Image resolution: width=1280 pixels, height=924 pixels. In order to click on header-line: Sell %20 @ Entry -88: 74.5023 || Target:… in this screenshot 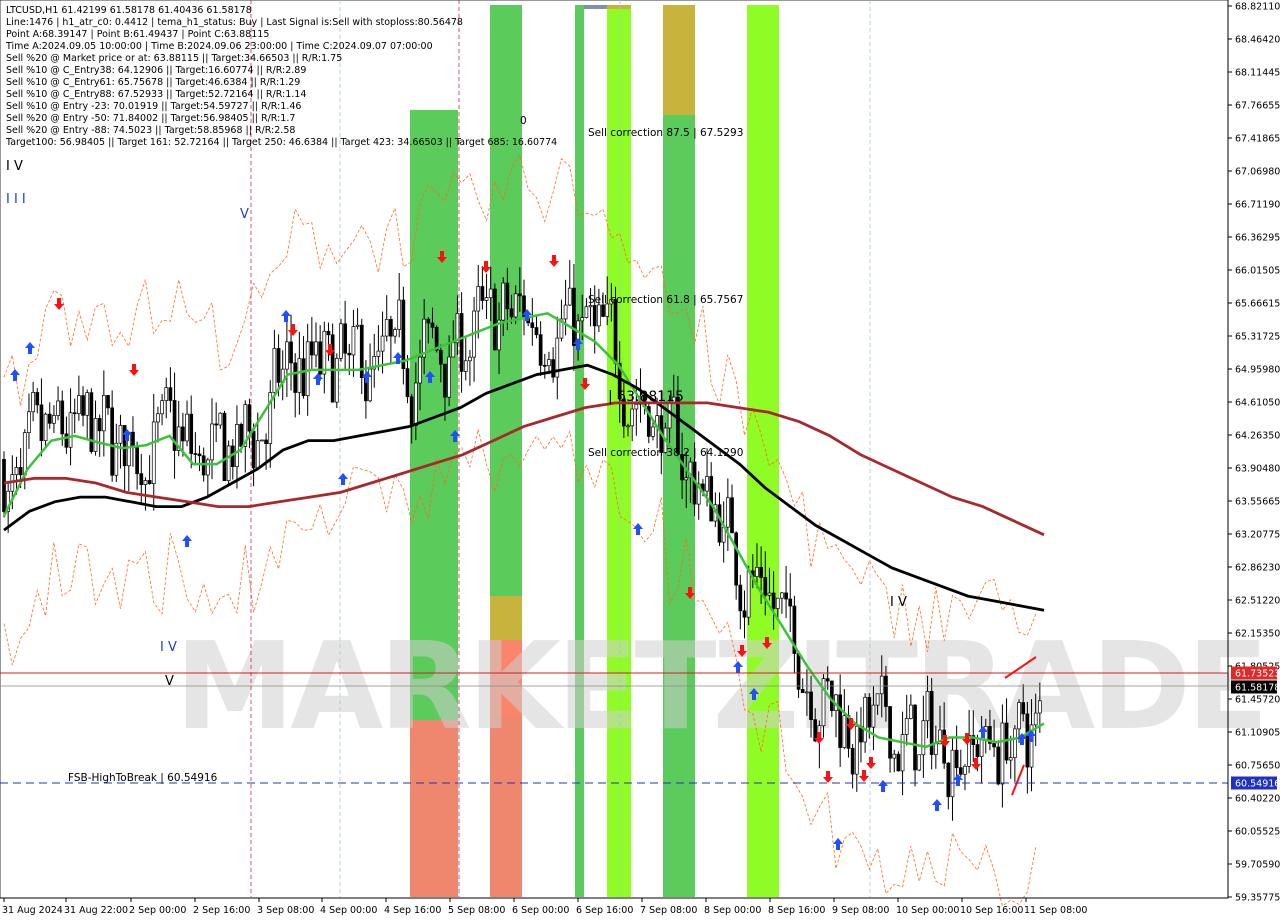, I will do `click(150, 130)`.